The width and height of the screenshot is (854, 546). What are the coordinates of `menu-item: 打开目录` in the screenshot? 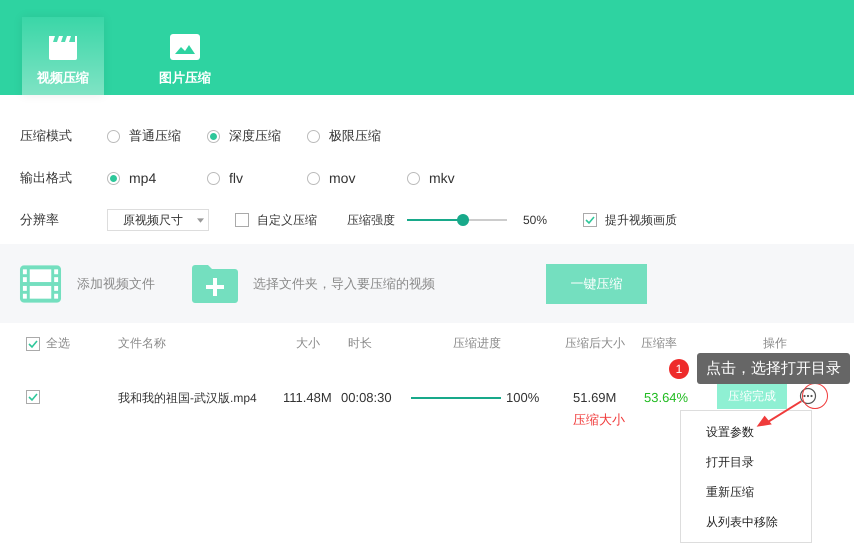 It's located at (746, 462).